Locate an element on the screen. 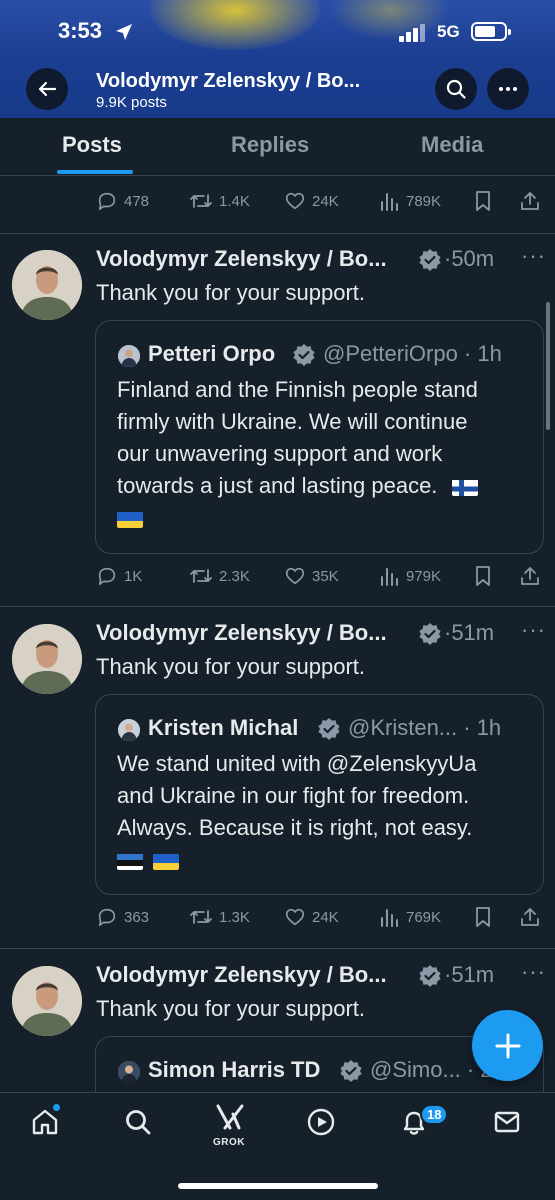  reply-icon is located at coordinates (107, 201).